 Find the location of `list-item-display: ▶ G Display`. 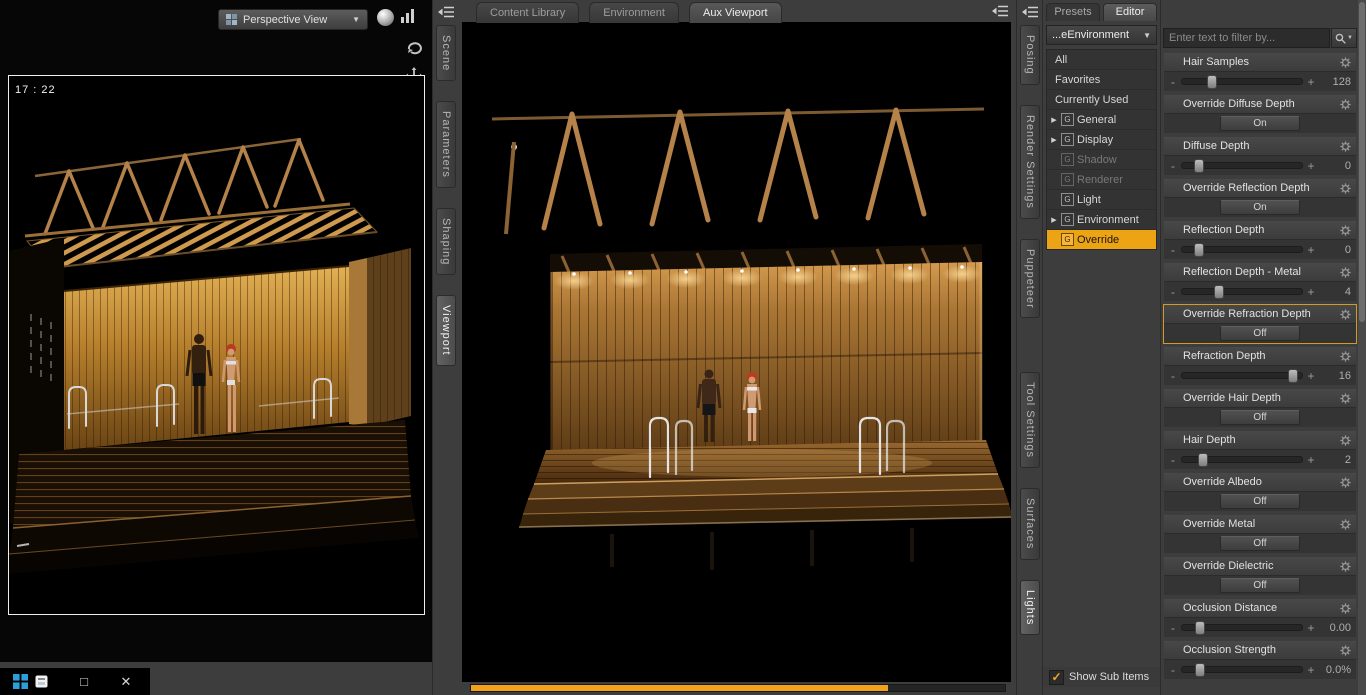

list-item-display: ▶ G Display is located at coordinates (1101, 140).